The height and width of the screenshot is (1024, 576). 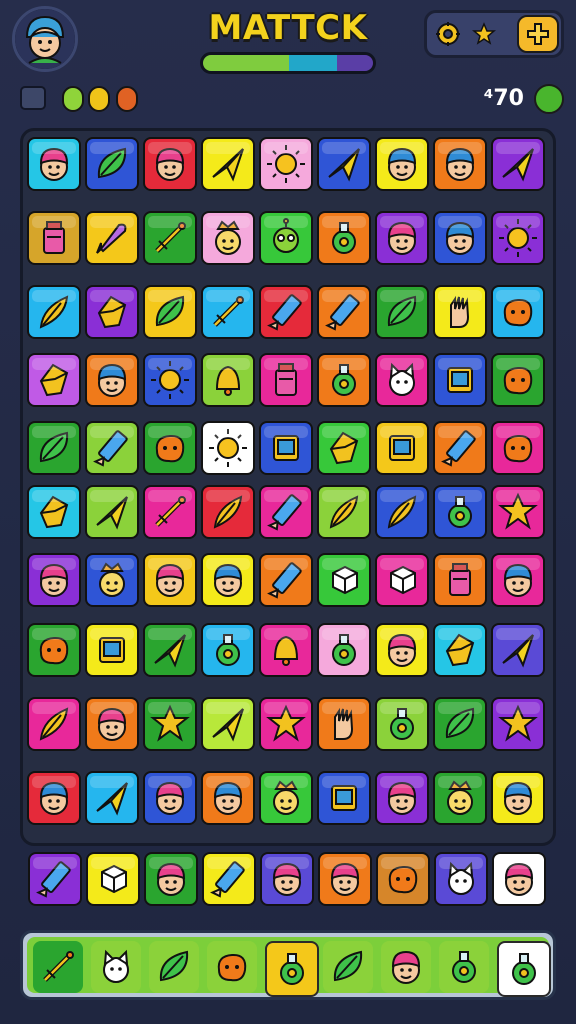 What do you see at coordinates (45, 39) in the screenshot?
I see `player-avatar-icon` at bounding box center [45, 39].